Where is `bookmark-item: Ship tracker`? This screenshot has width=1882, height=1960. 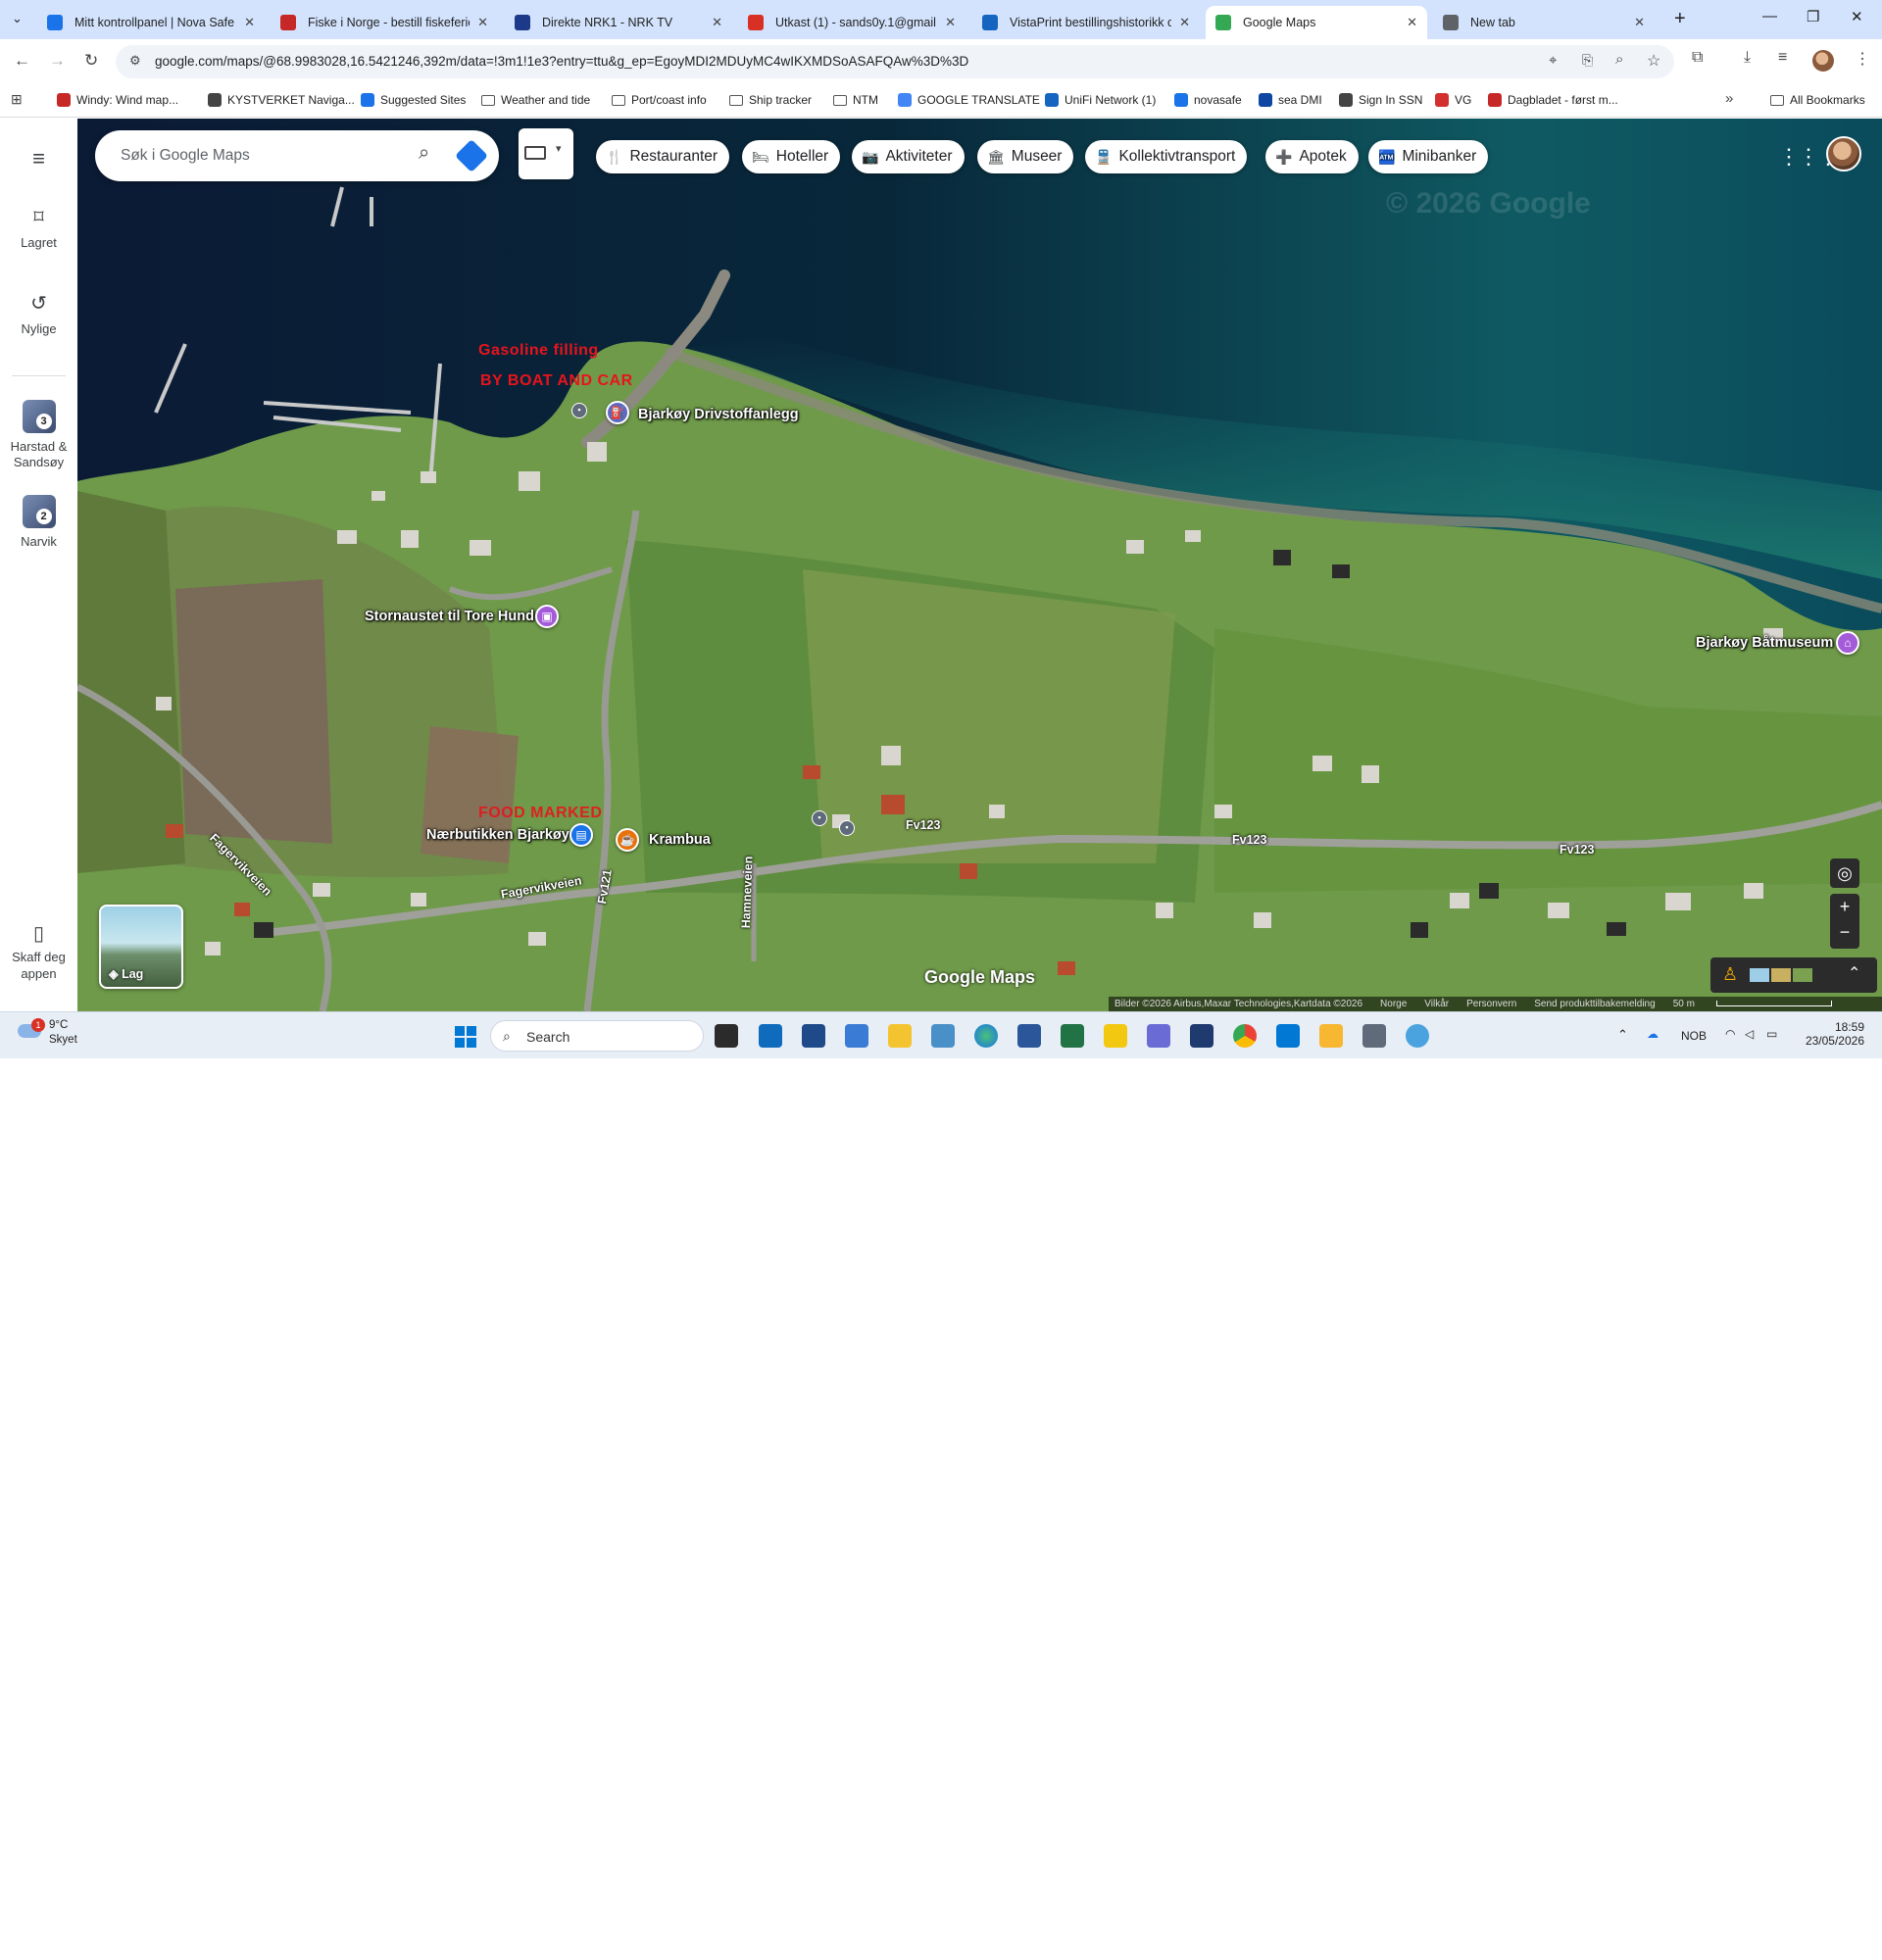 bookmark-item: Ship tracker is located at coordinates (771, 100).